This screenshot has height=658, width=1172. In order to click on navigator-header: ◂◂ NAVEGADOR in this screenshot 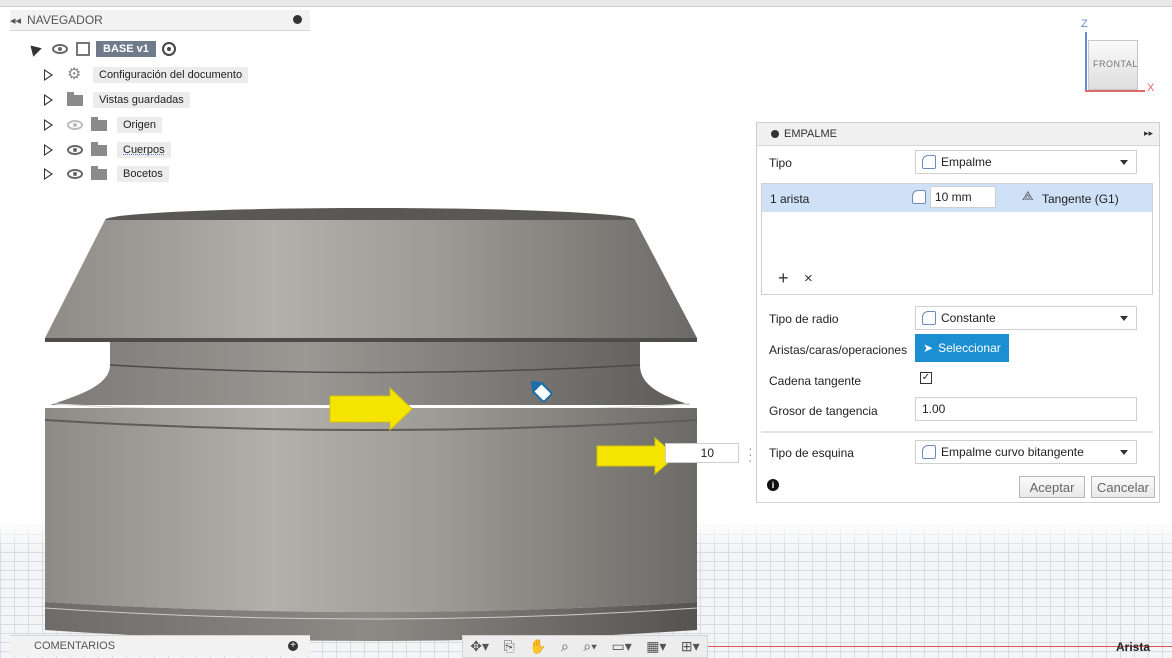, I will do `click(160, 20)`.